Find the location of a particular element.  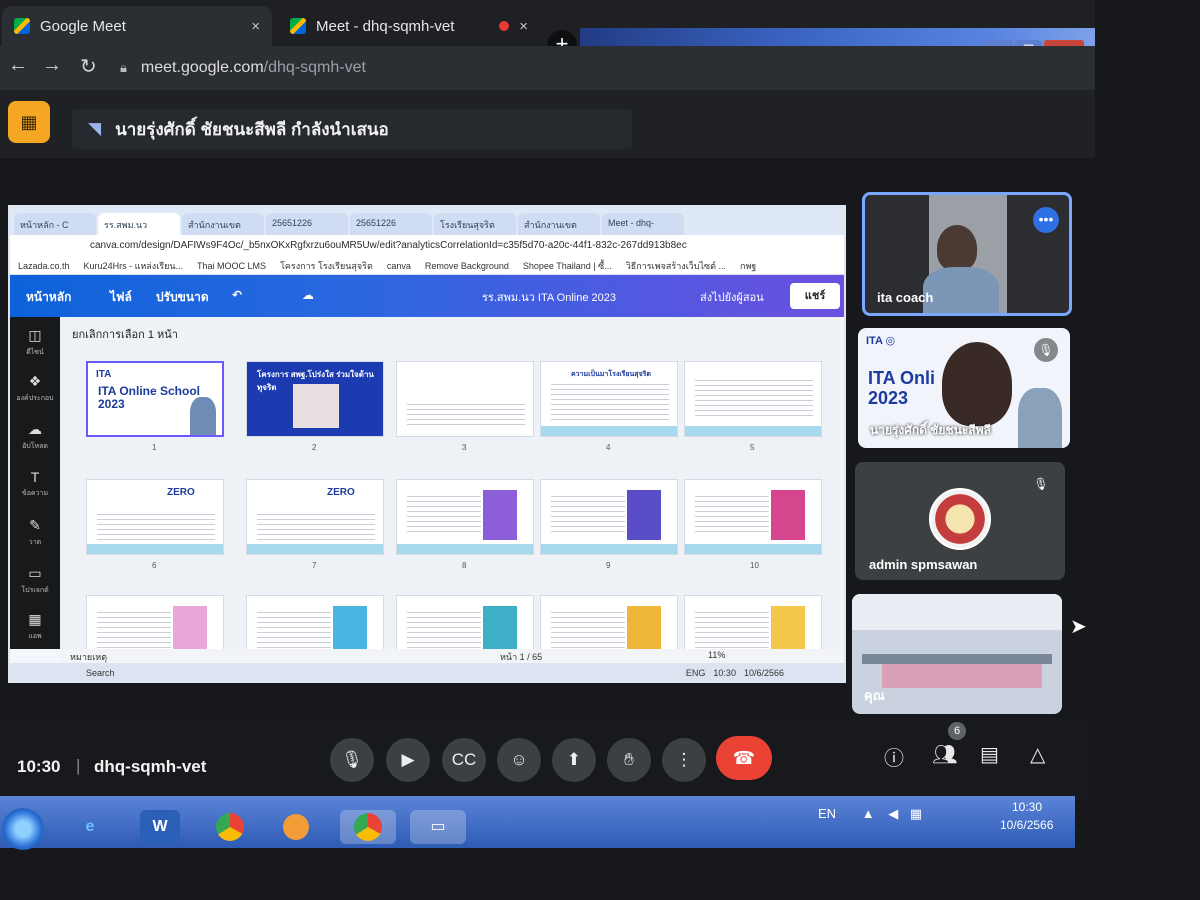

media-player-icon is located at coordinates (296, 827).